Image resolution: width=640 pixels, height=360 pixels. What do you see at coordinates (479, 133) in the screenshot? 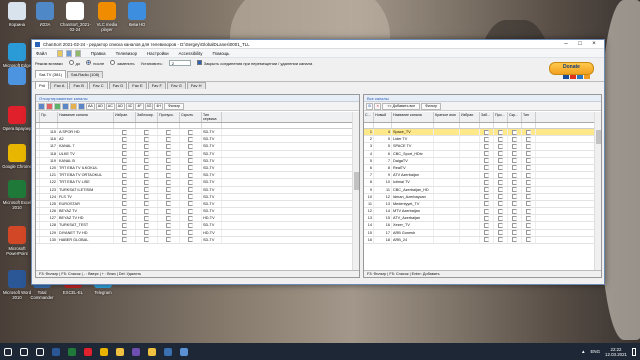
I see `table-row: 1 4 Space_TV` at bounding box center [479, 133].